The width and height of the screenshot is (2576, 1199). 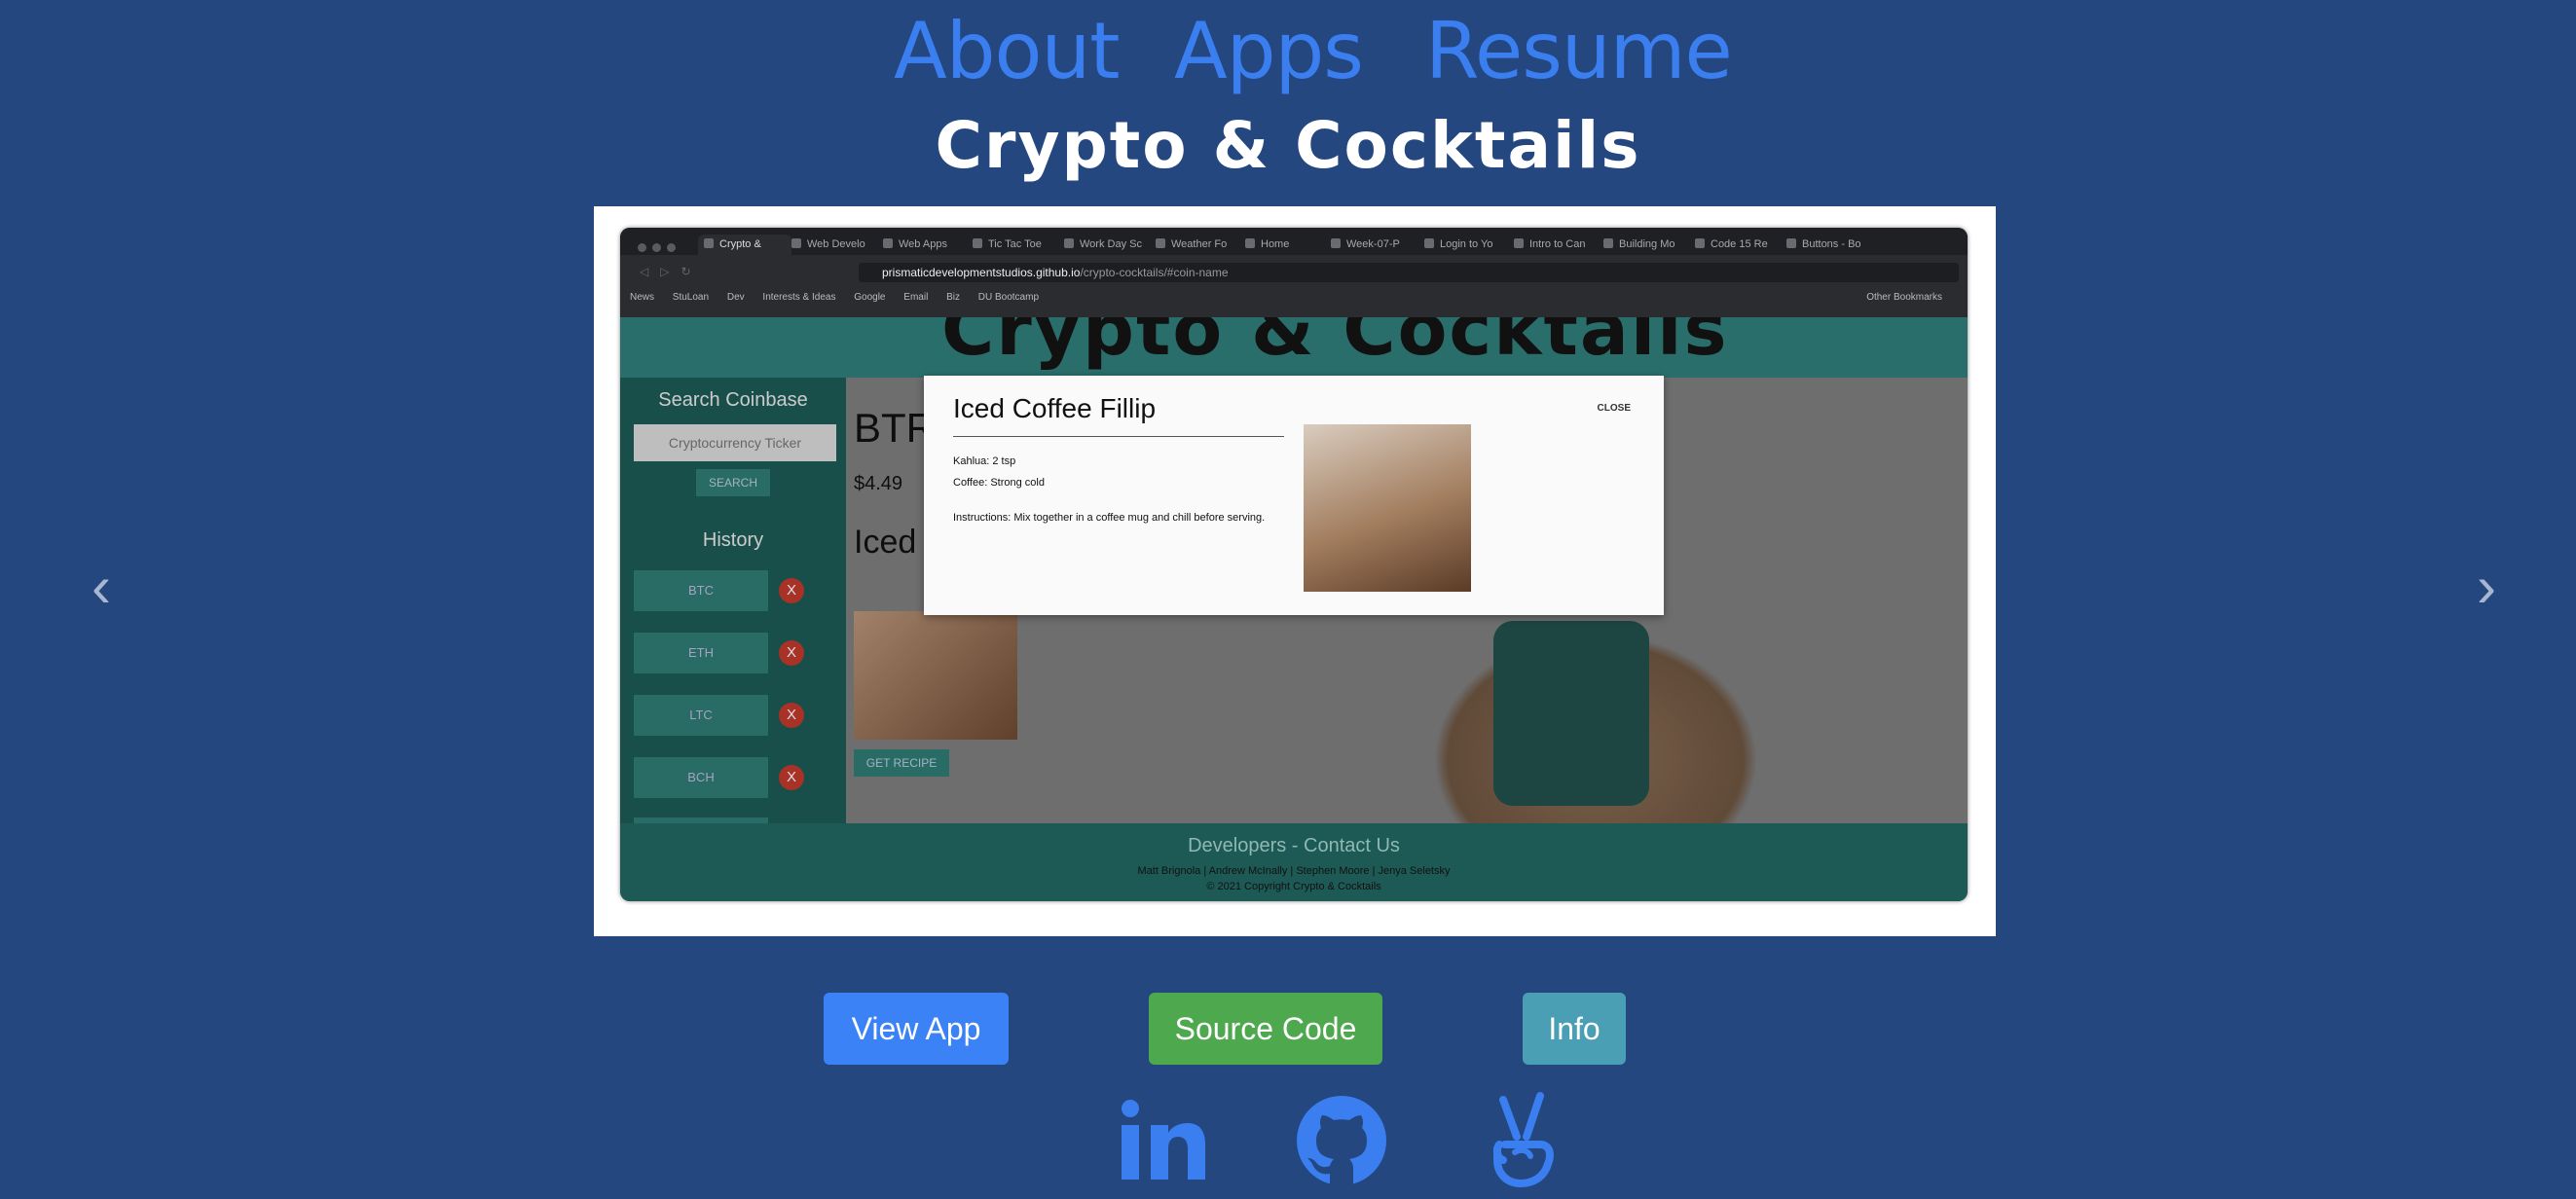 I want to click on github-icon, so click(x=1341, y=1138).